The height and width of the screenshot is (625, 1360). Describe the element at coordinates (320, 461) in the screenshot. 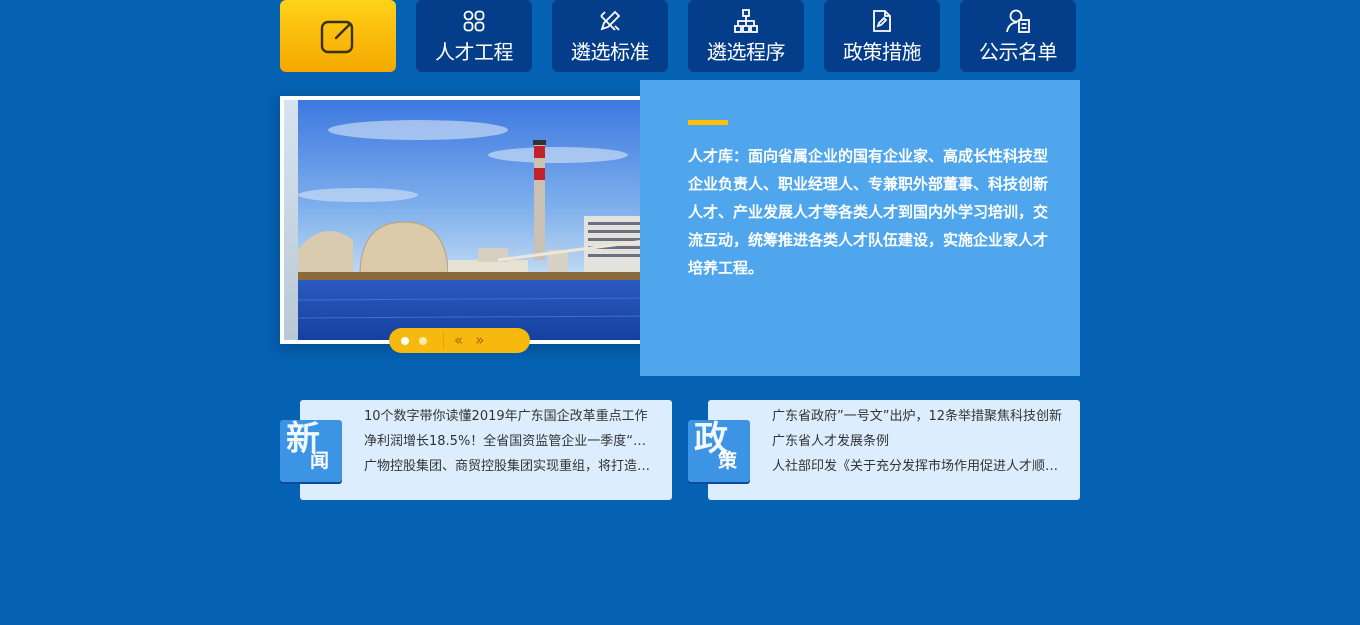

I see `news-badge-char-2: 闻` at that location.